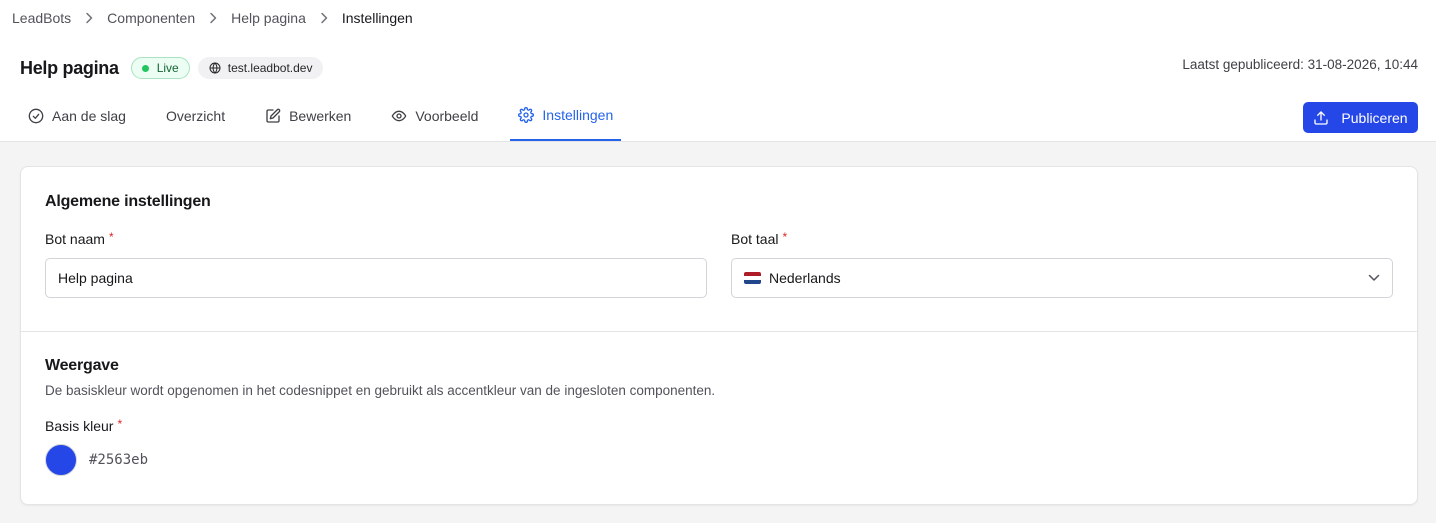  Describe the element at coordinates (36, 116) in the screenshot. I see `check-circle-icon` at that location.